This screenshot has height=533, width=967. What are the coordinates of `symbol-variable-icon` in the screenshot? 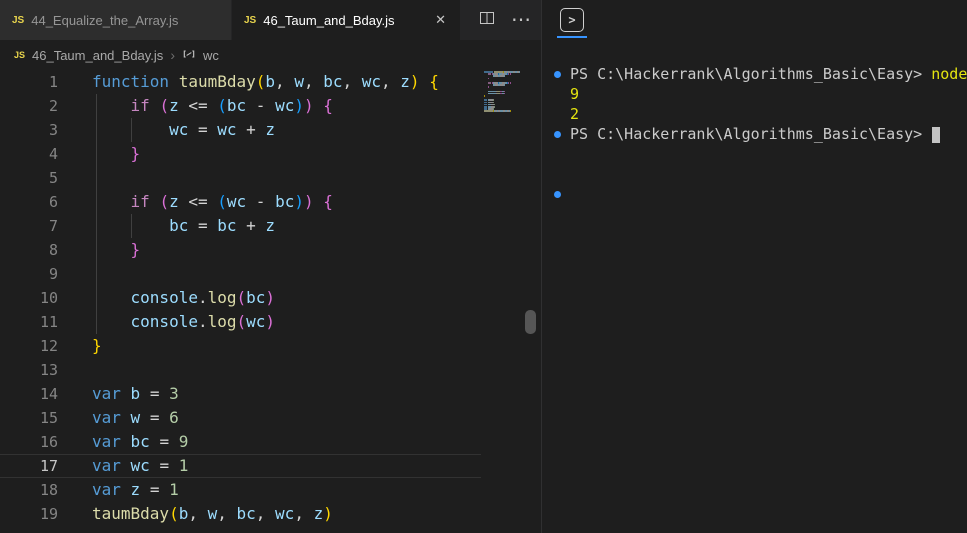 It's located at (189, 55).